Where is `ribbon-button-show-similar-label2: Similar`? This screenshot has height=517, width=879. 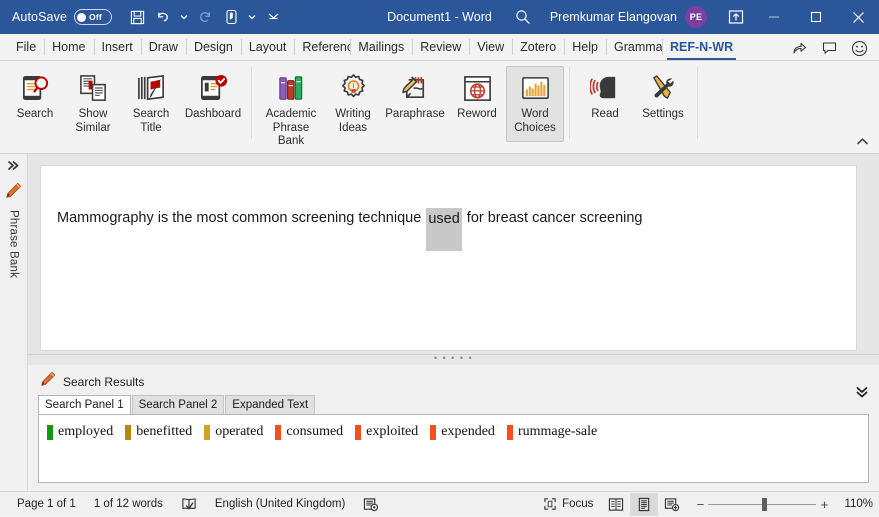 ribbon-button-show-similar-label2: Similar is located at coordinates (93, 127).